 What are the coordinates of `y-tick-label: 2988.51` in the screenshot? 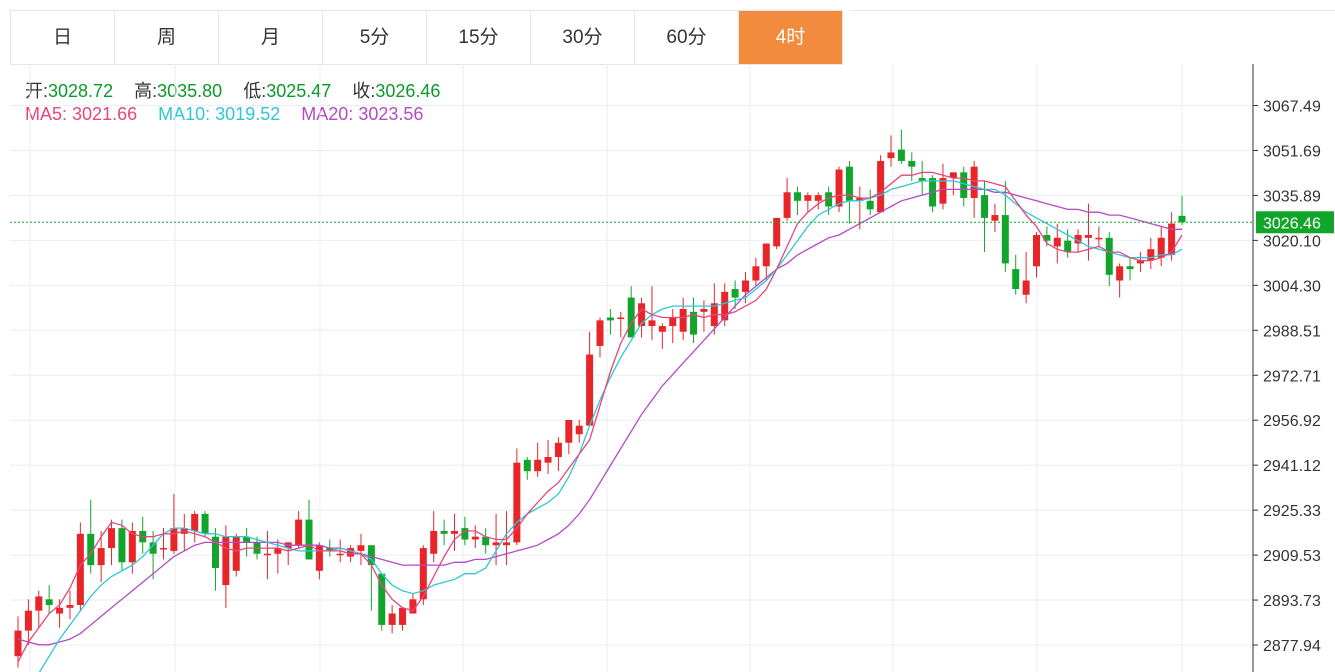 It's located at (1292, 331).